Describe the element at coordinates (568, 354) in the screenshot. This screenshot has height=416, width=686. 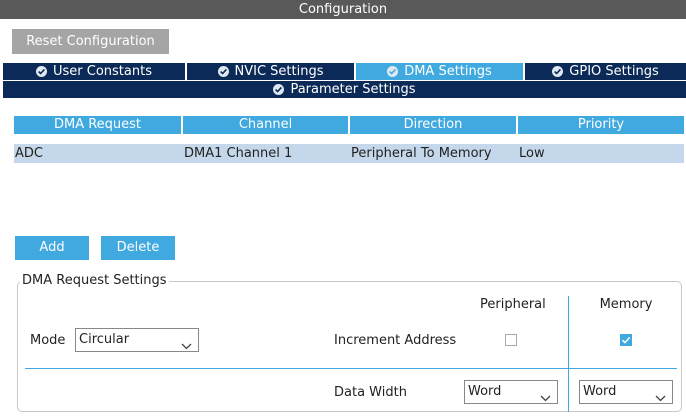
I see `column-divider` at that location.